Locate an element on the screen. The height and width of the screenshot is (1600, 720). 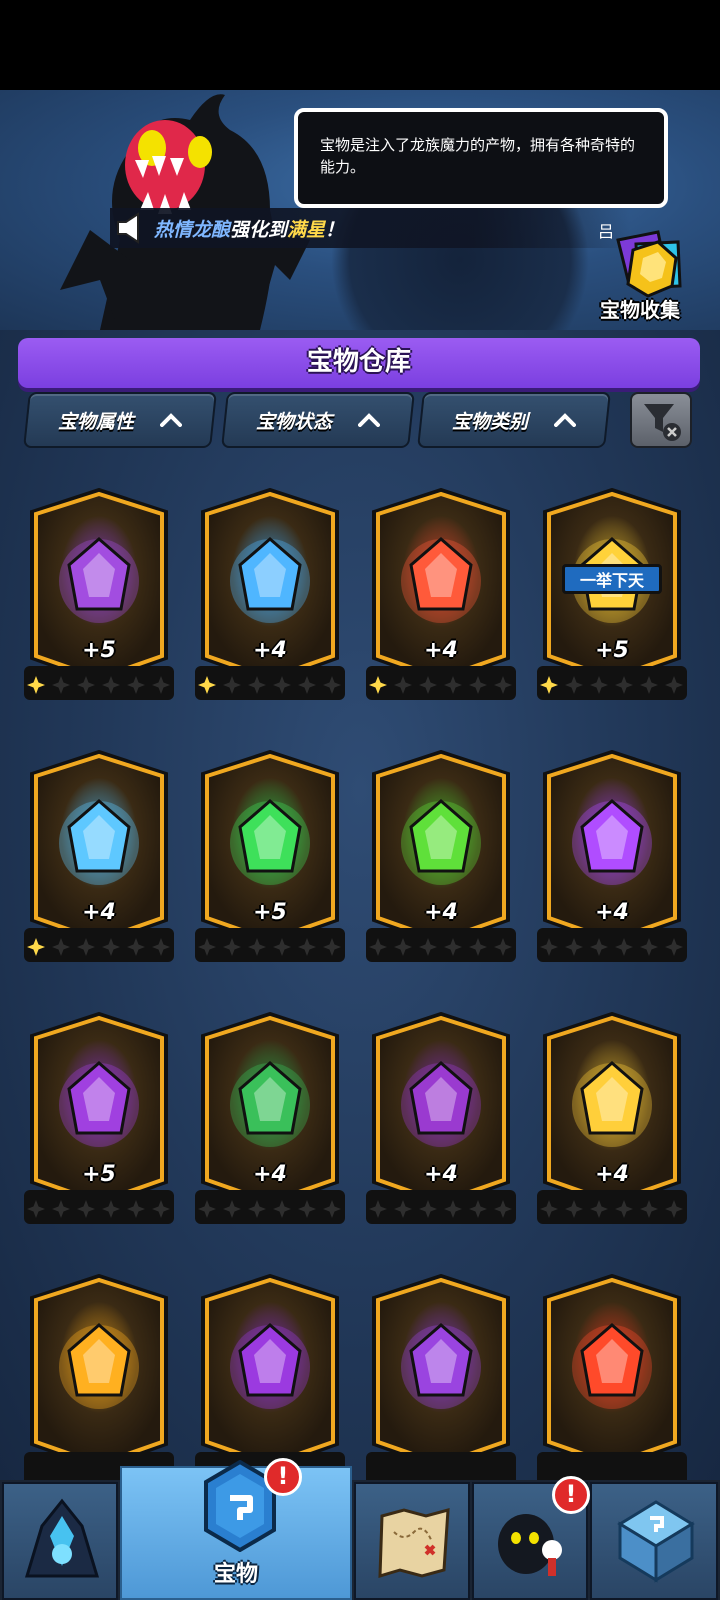
nav-tab-house is located at coordinates (654, 1541).